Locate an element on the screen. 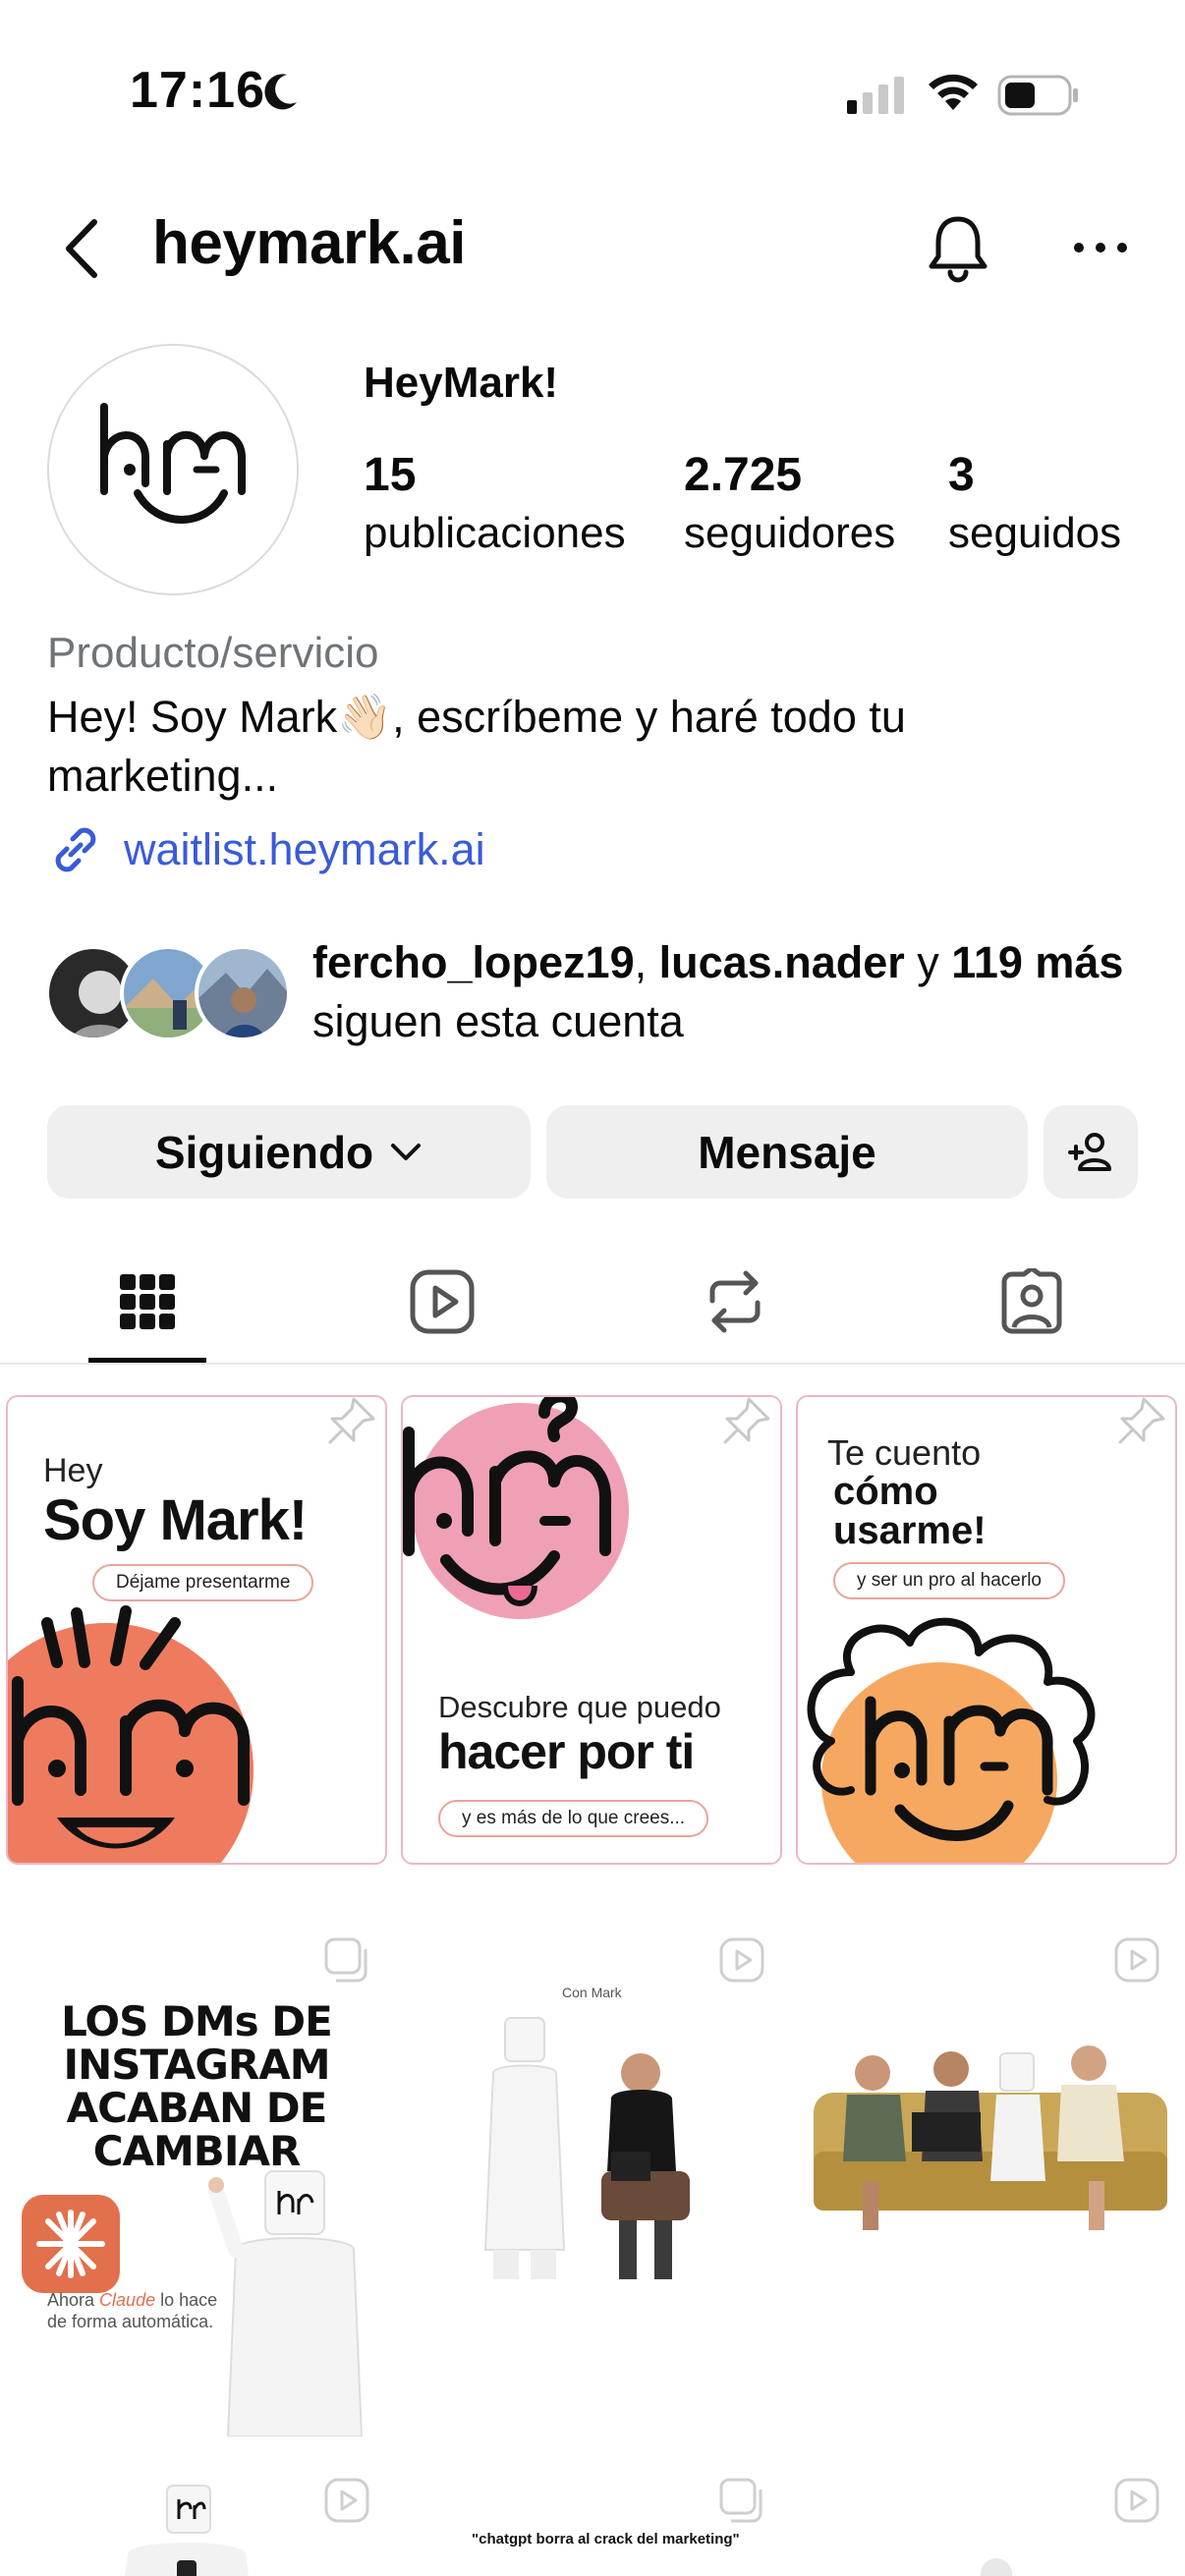  post-text-big: Soy Mark! is located at coordinates (176, 1520).